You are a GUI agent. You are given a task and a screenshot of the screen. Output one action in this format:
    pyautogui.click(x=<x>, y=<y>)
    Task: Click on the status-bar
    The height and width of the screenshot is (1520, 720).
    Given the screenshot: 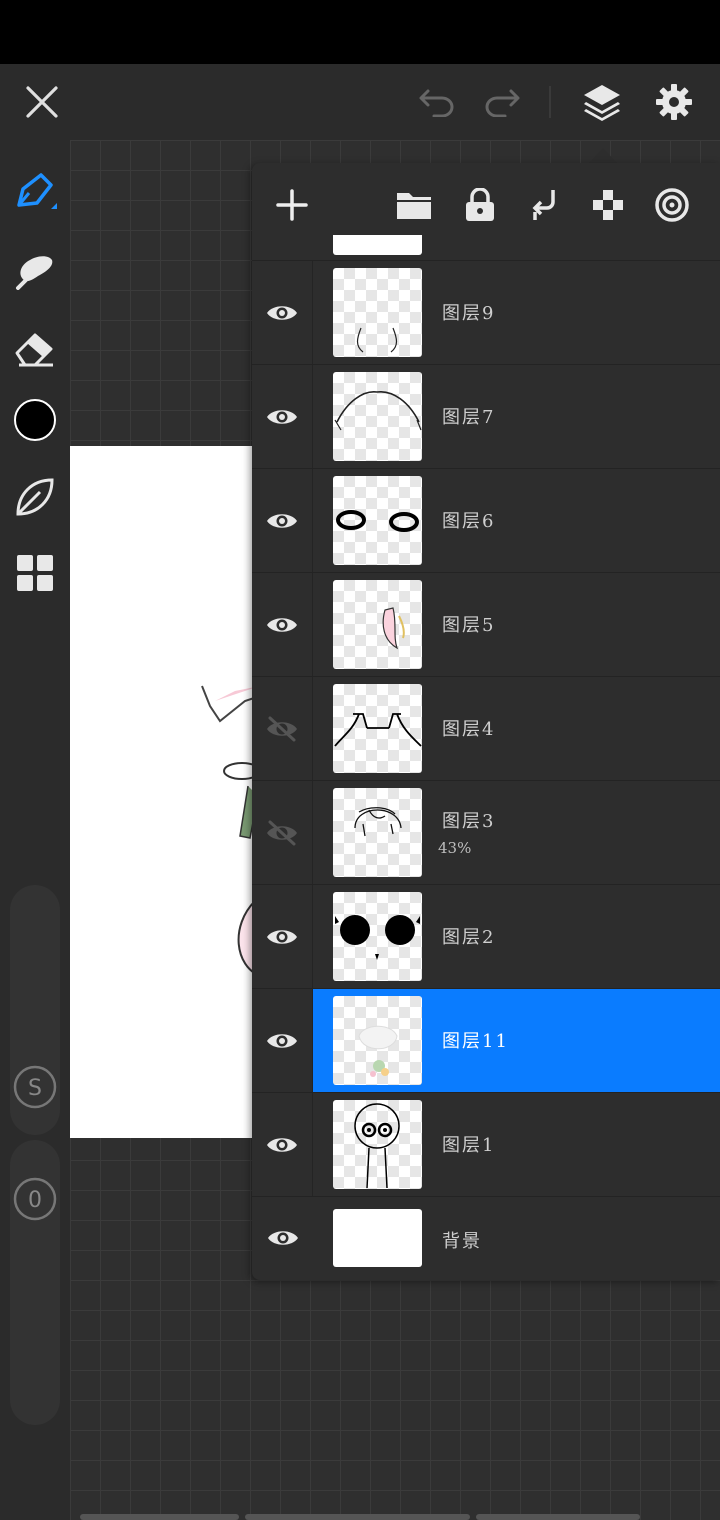 What is the action you would take?
    pyautogui.click(x=360, y=32)
    